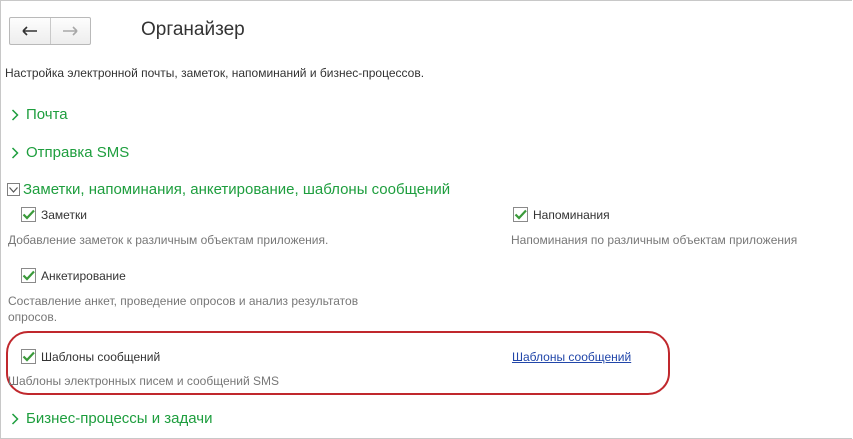 The height and width of the screenshot is (439, 853). I want to click on notes-option-label: Заметки, so click(64, 214).